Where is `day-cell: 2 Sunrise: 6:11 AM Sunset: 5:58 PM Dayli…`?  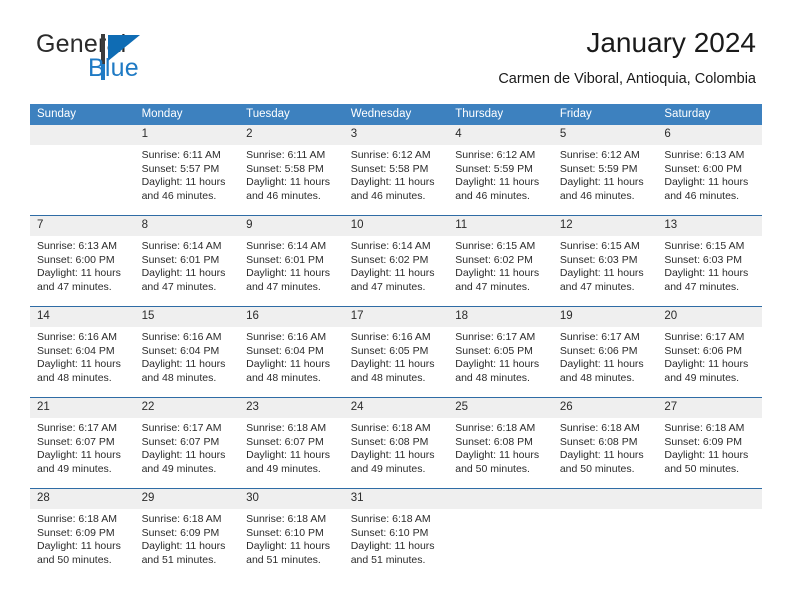 day-cell: 2 Sunrise: 6:11 AM Sunset: 5:58 PM Dayli… is located at coordinates (291, 170).